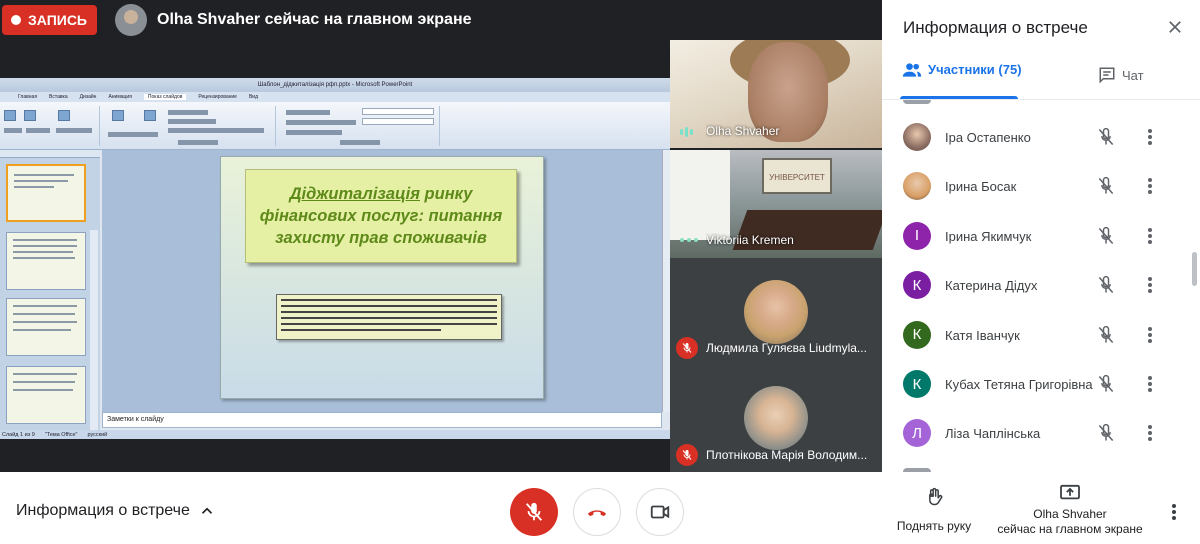  Describe the element at coordinates (18, 434) in the screenshot. I see `ppt-status-slide: Слайд 1 из 9` at that location.